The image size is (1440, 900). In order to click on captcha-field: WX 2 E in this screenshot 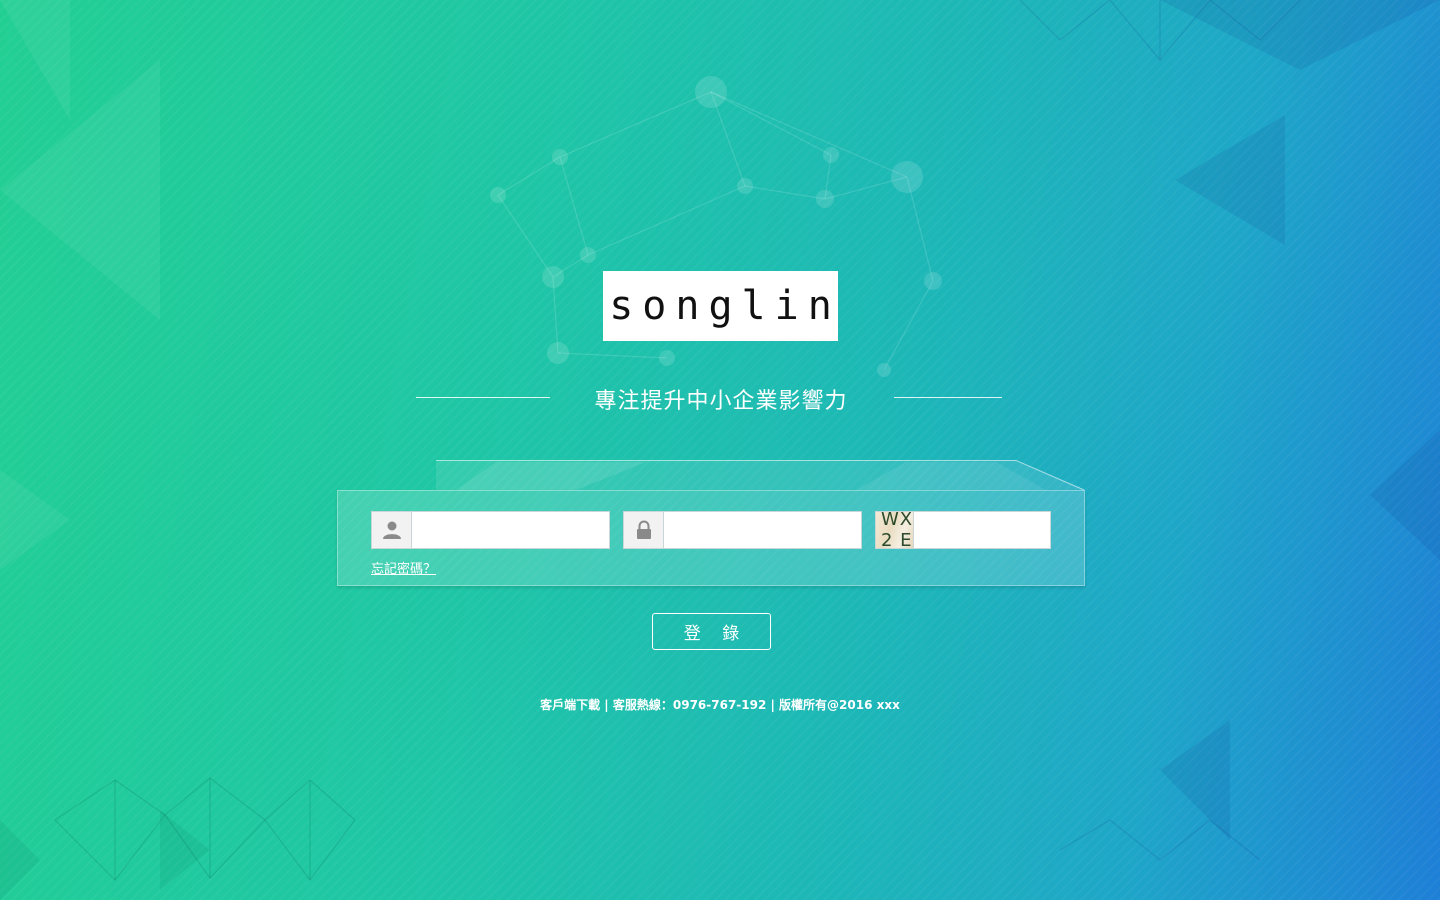, I will do `click(990, 530)`.